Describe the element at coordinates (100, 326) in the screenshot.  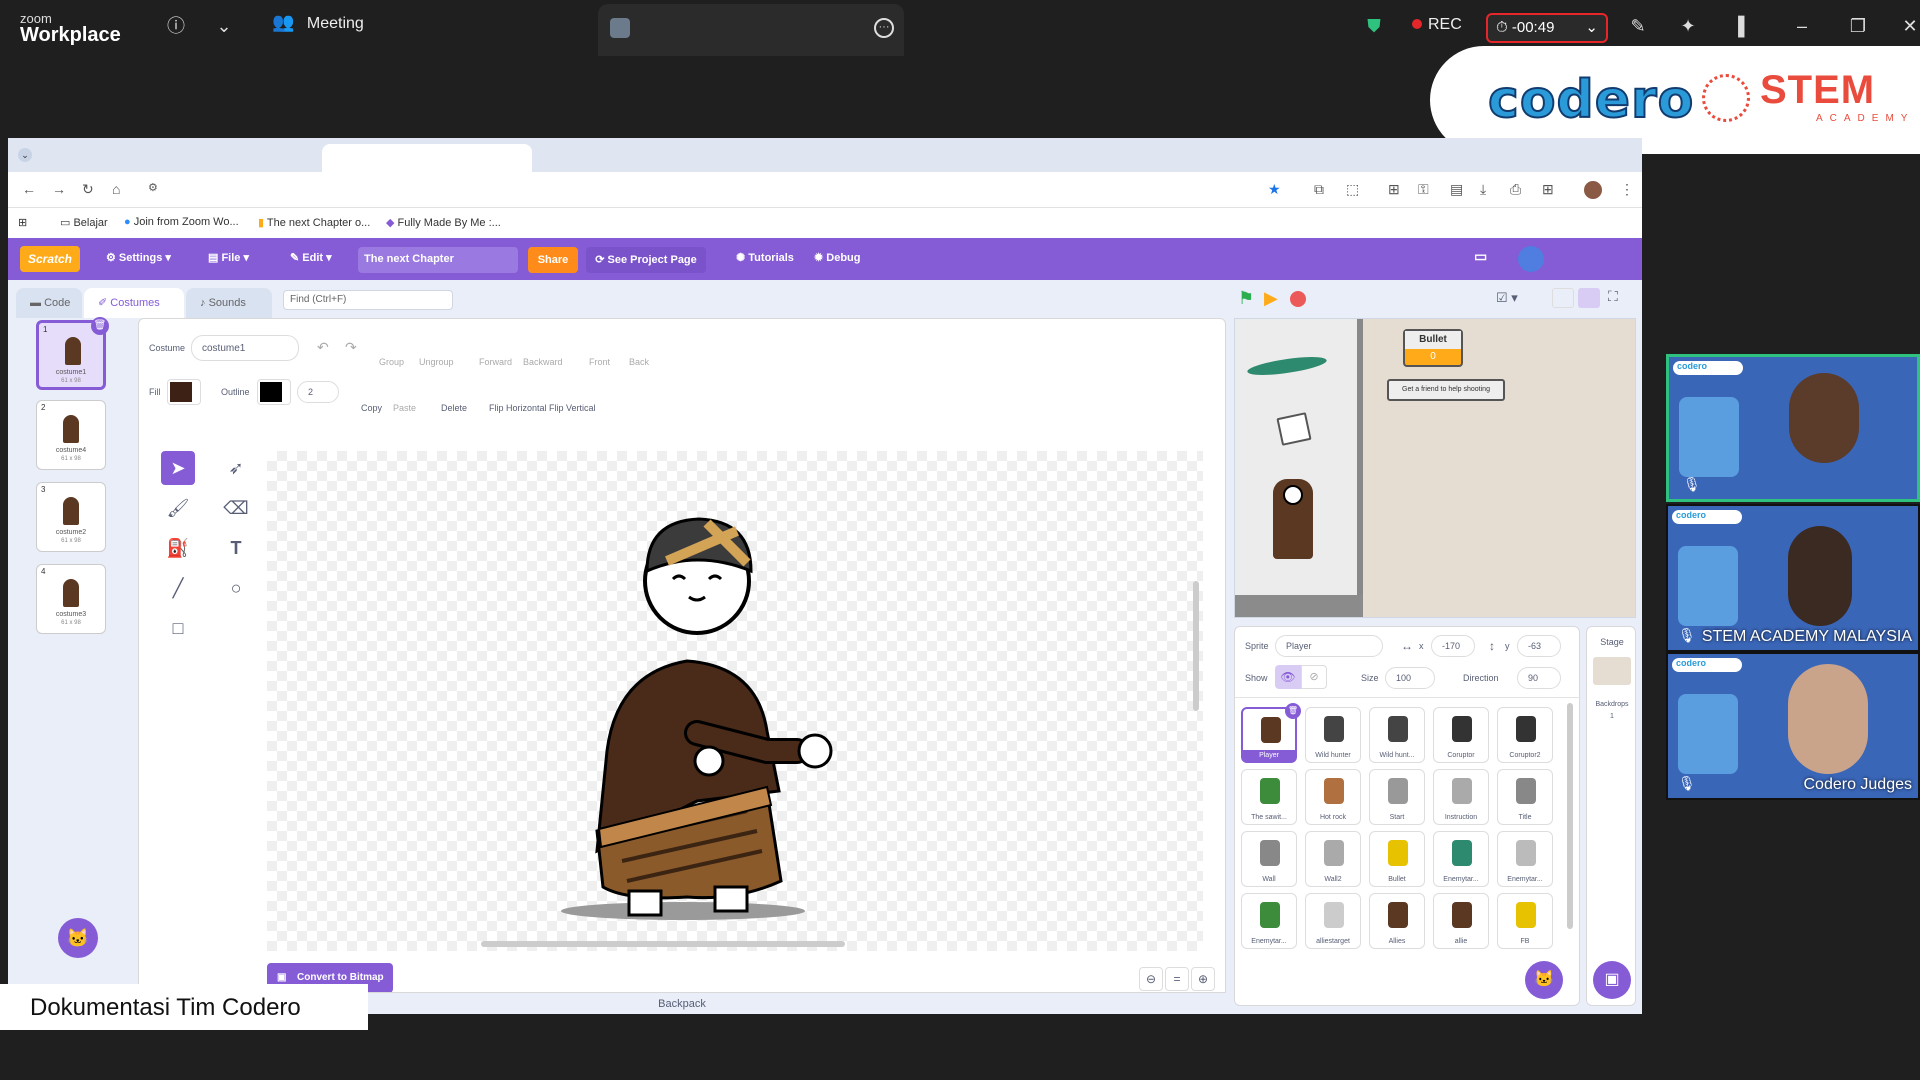
I see `delete-costume-icon: 🗑` at that location.